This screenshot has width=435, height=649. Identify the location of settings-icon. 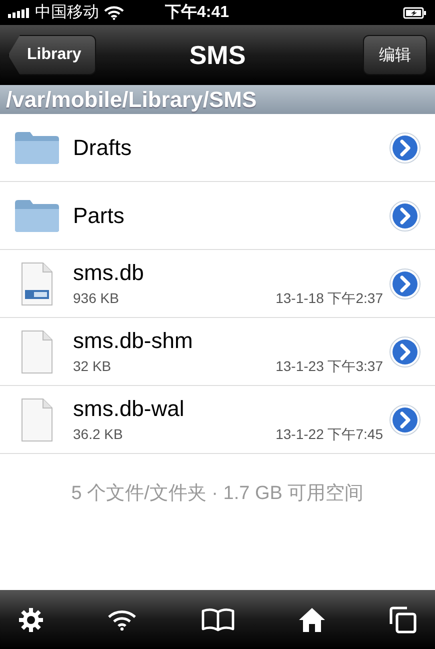
(31, 619).